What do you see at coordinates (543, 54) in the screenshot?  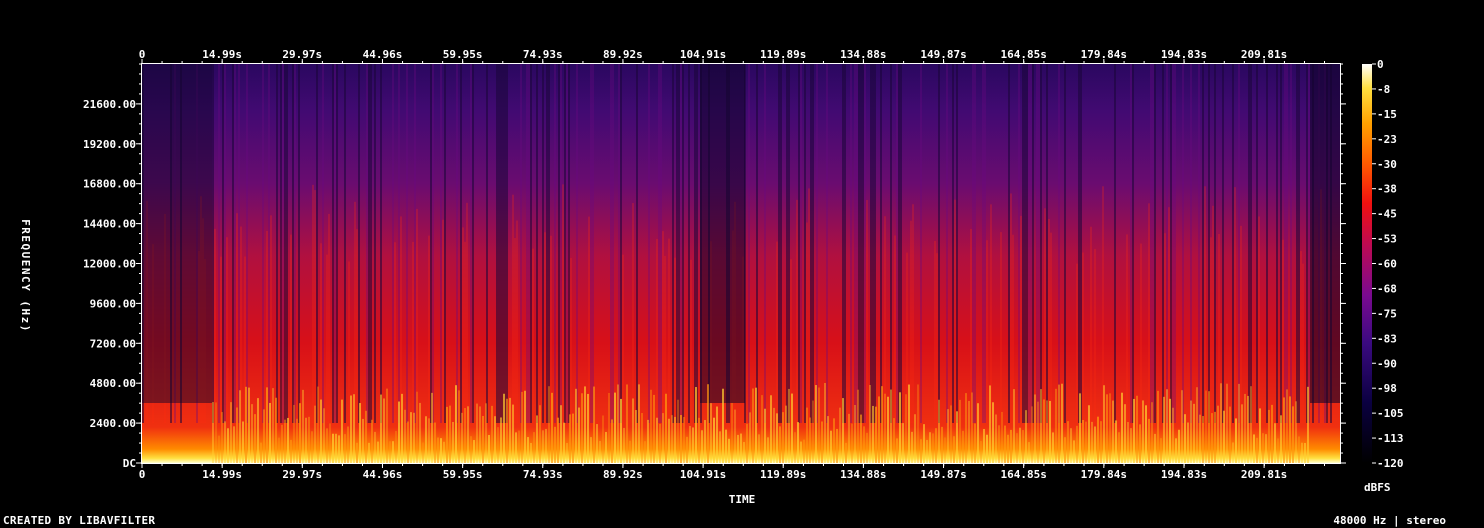 I see `x-tick-label-top: 74.93s` at bounding box center [543, 54].